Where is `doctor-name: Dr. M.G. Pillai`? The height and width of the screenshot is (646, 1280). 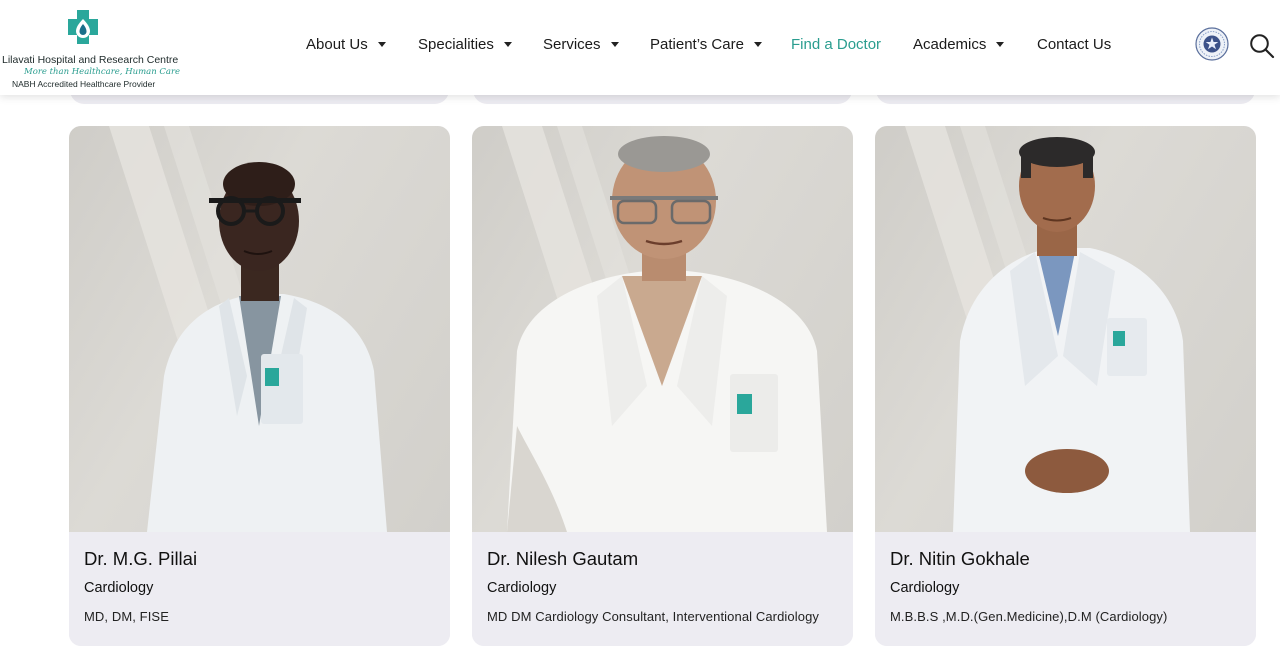 doctor-name: Dr. M.G. Pillai is located at coordinates (259, 559).